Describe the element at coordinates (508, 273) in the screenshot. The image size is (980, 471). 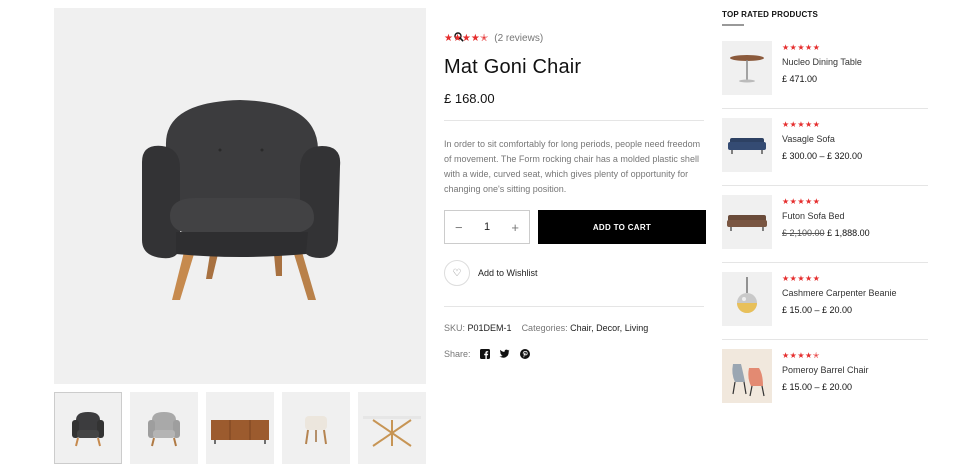
I see `wishlist-label: Add to Wishlist` at that location.